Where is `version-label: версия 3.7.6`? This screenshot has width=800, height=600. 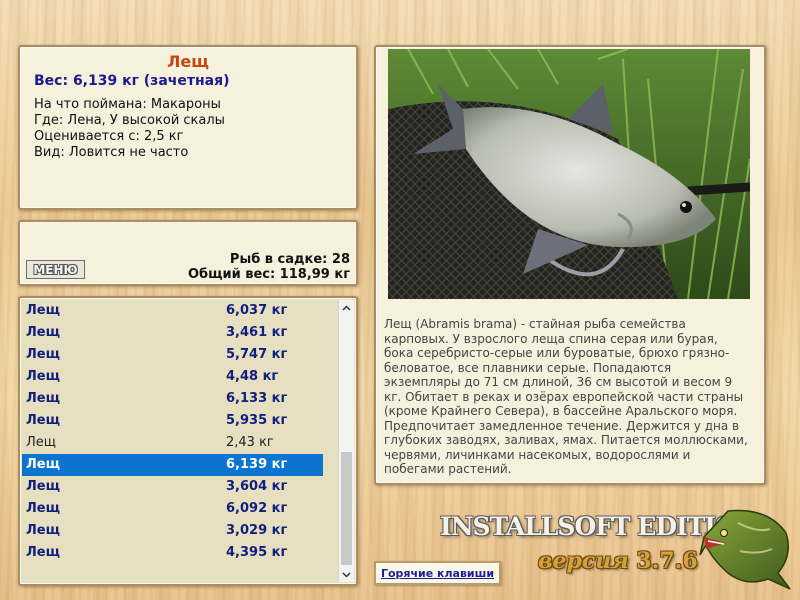
version-label: версия 3.7.6 is located at coordinates (618, 561).